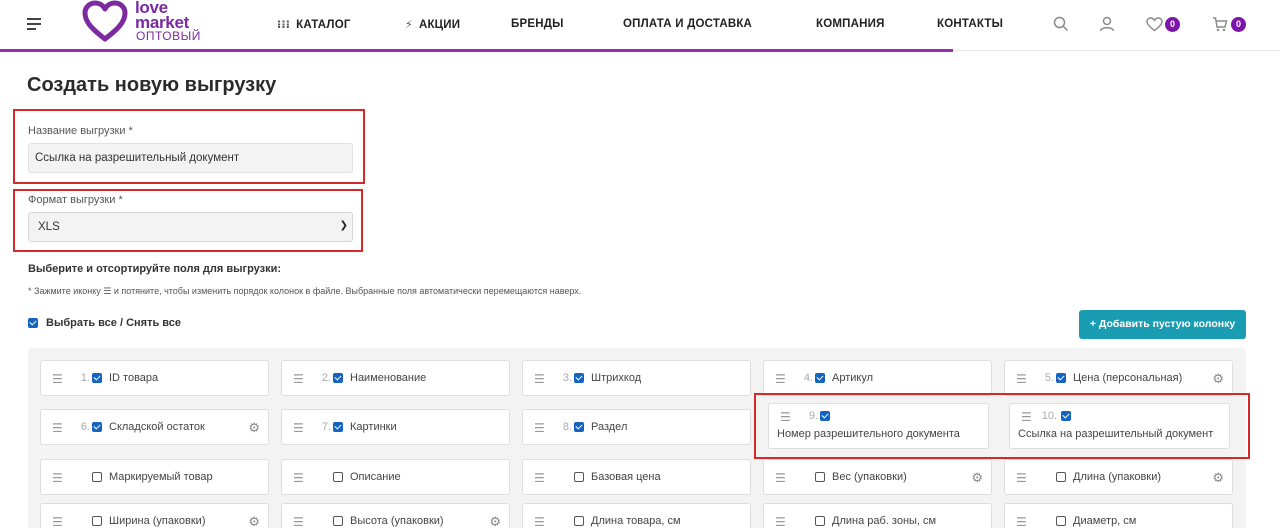  What do you see at coordinates (1105, 521) in the screenshot?
I see `field-label: Диаметр, см` at bounding box center [1105, 521].